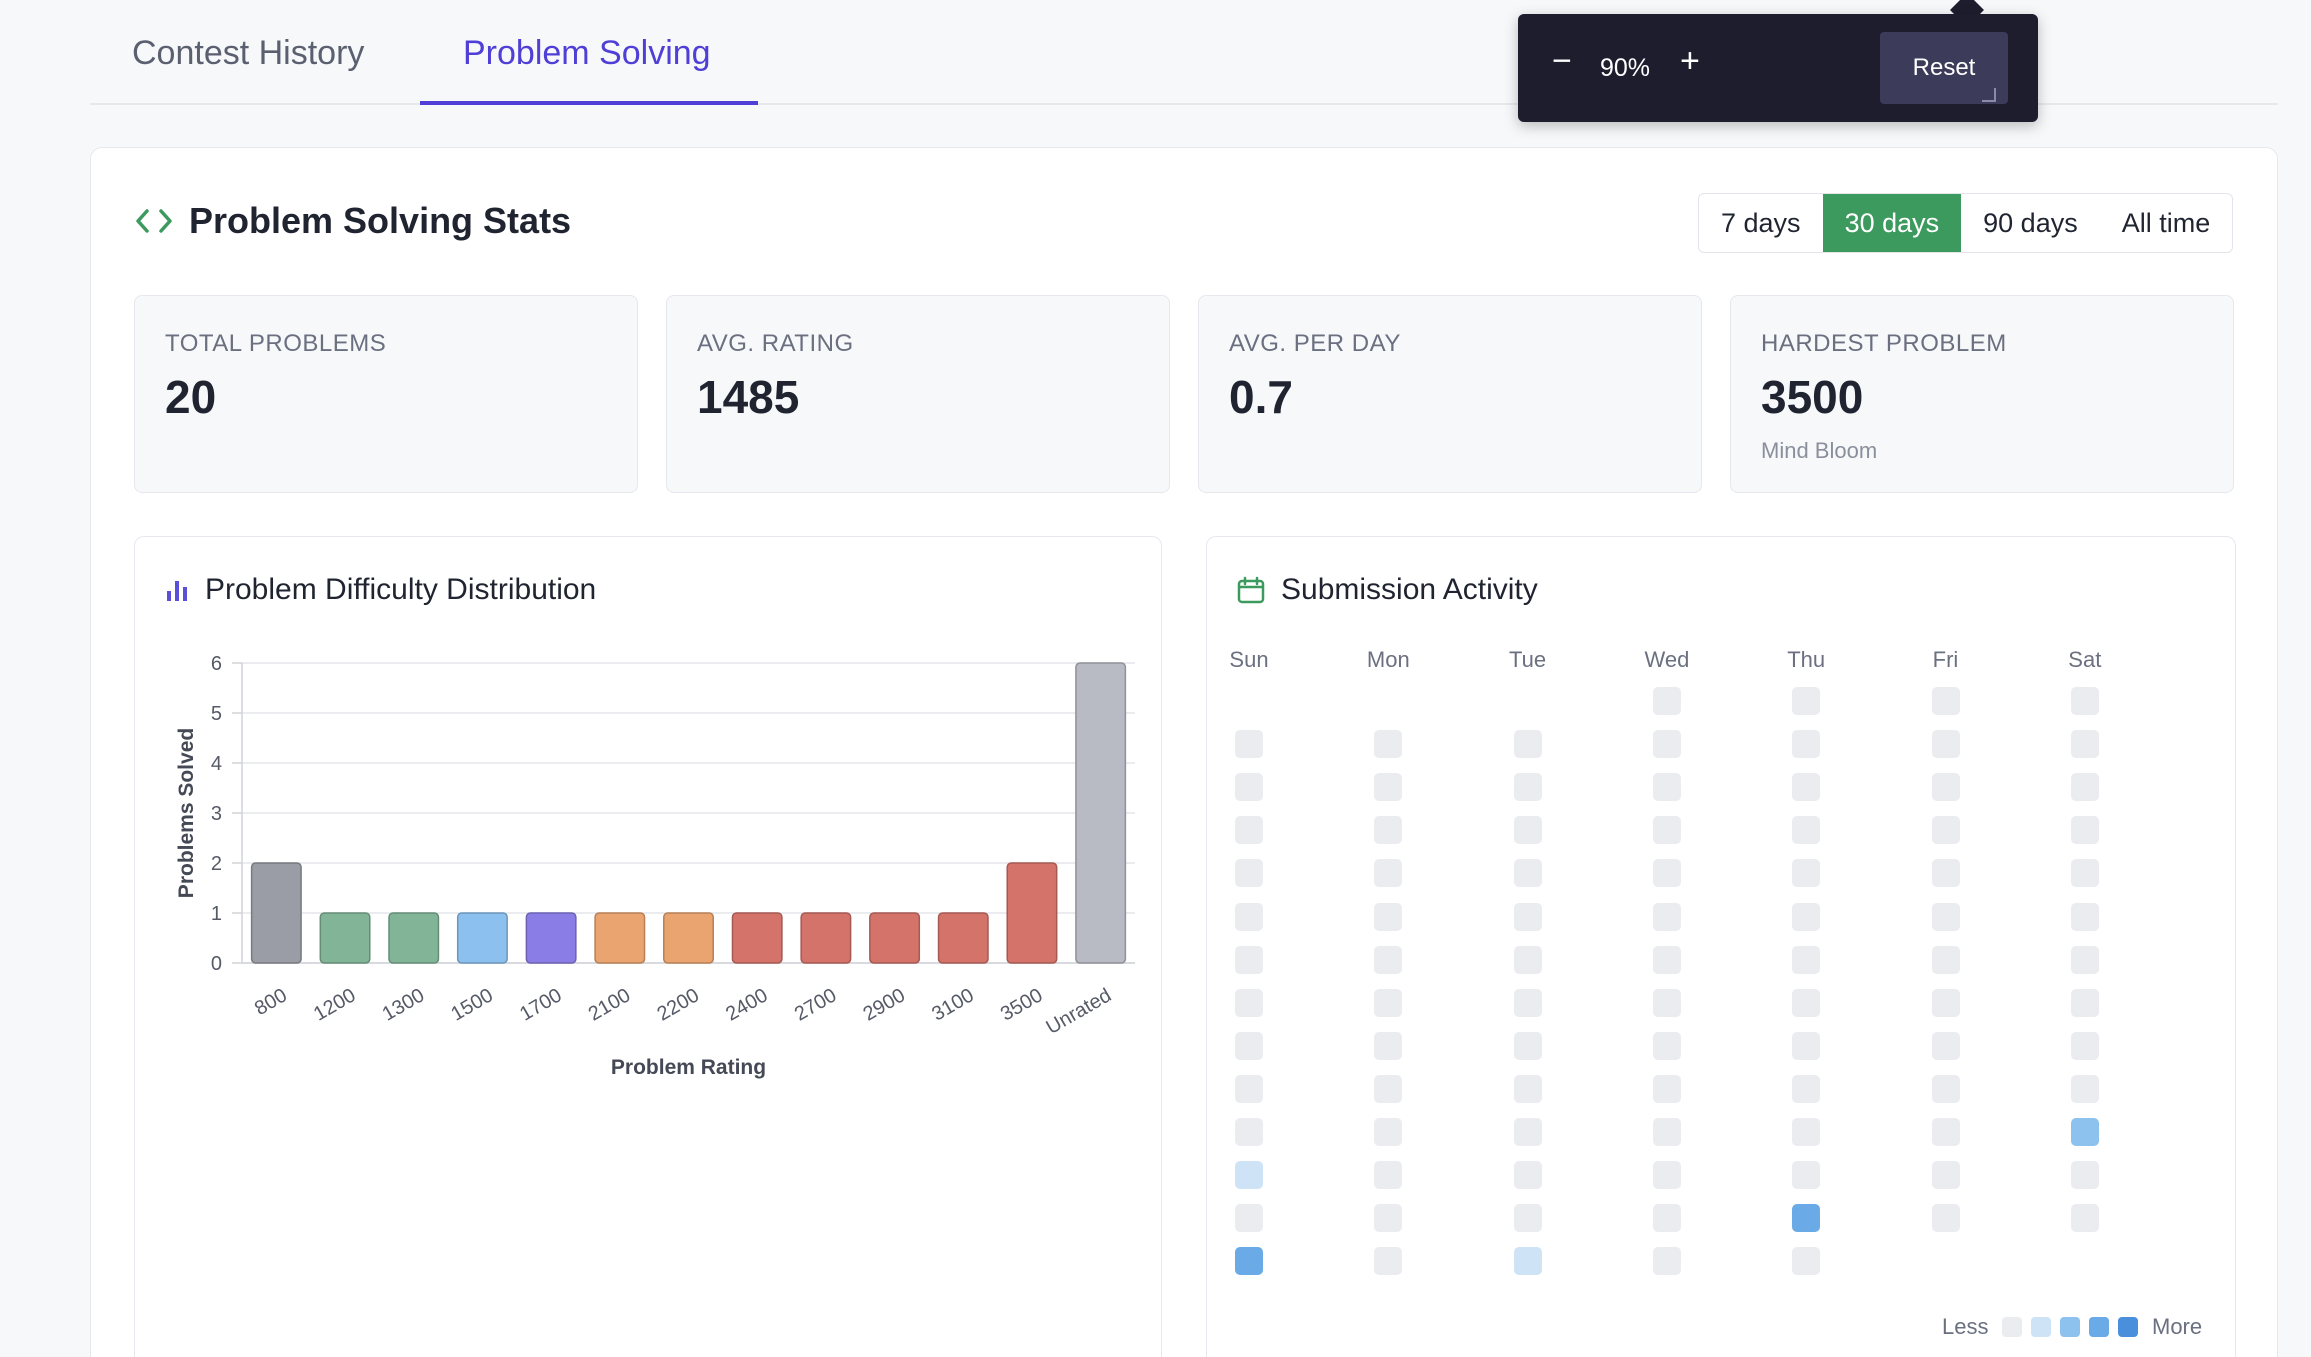 Image resolution: width=2311 pixels, height=1357 pixels. What do you see at coordinates (587, 53) in the screenshot?
I see `tab-problem-solving: Problem Solving` at bounding box center [587, 53].